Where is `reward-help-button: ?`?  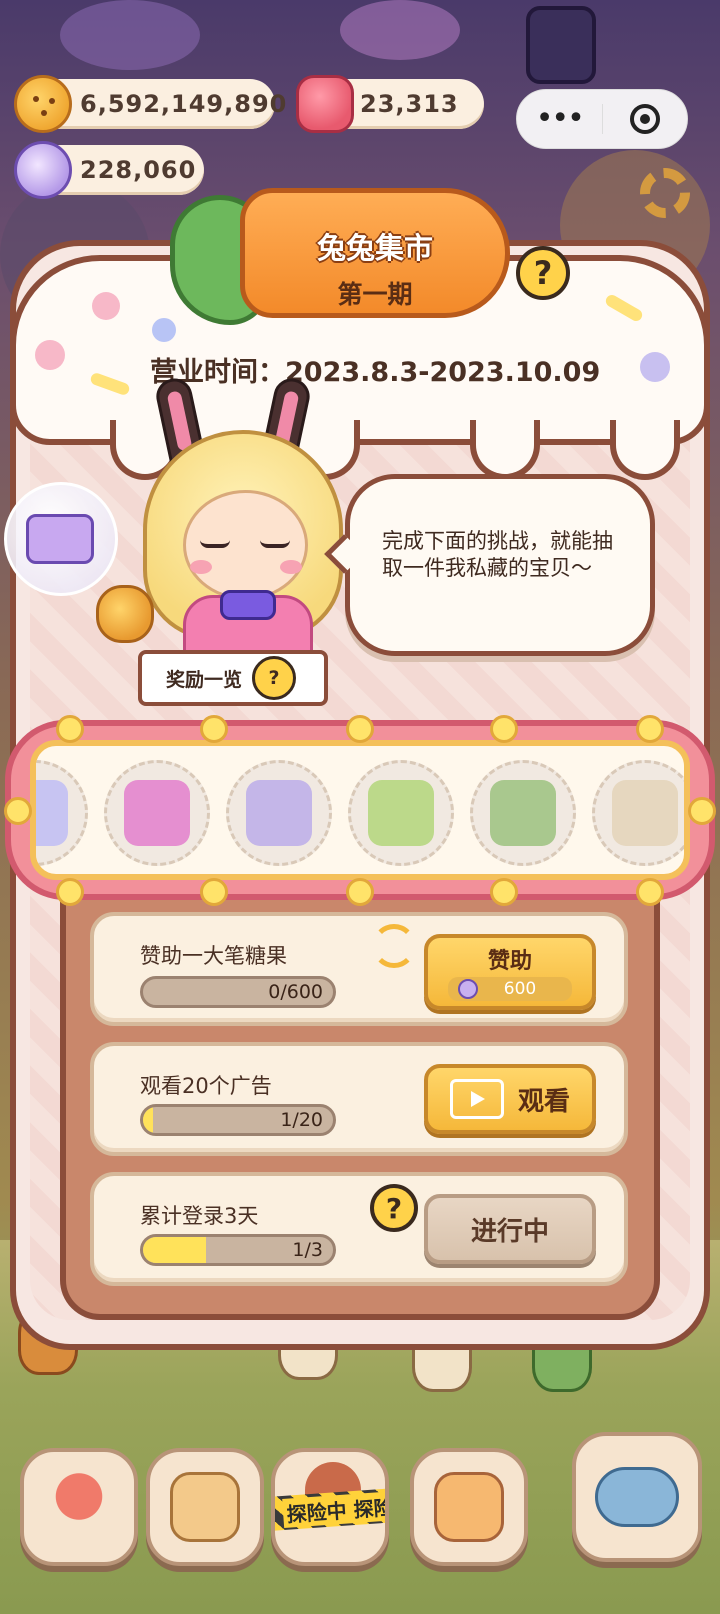
reward-help-button: ? is located at coordinates (274, 678).